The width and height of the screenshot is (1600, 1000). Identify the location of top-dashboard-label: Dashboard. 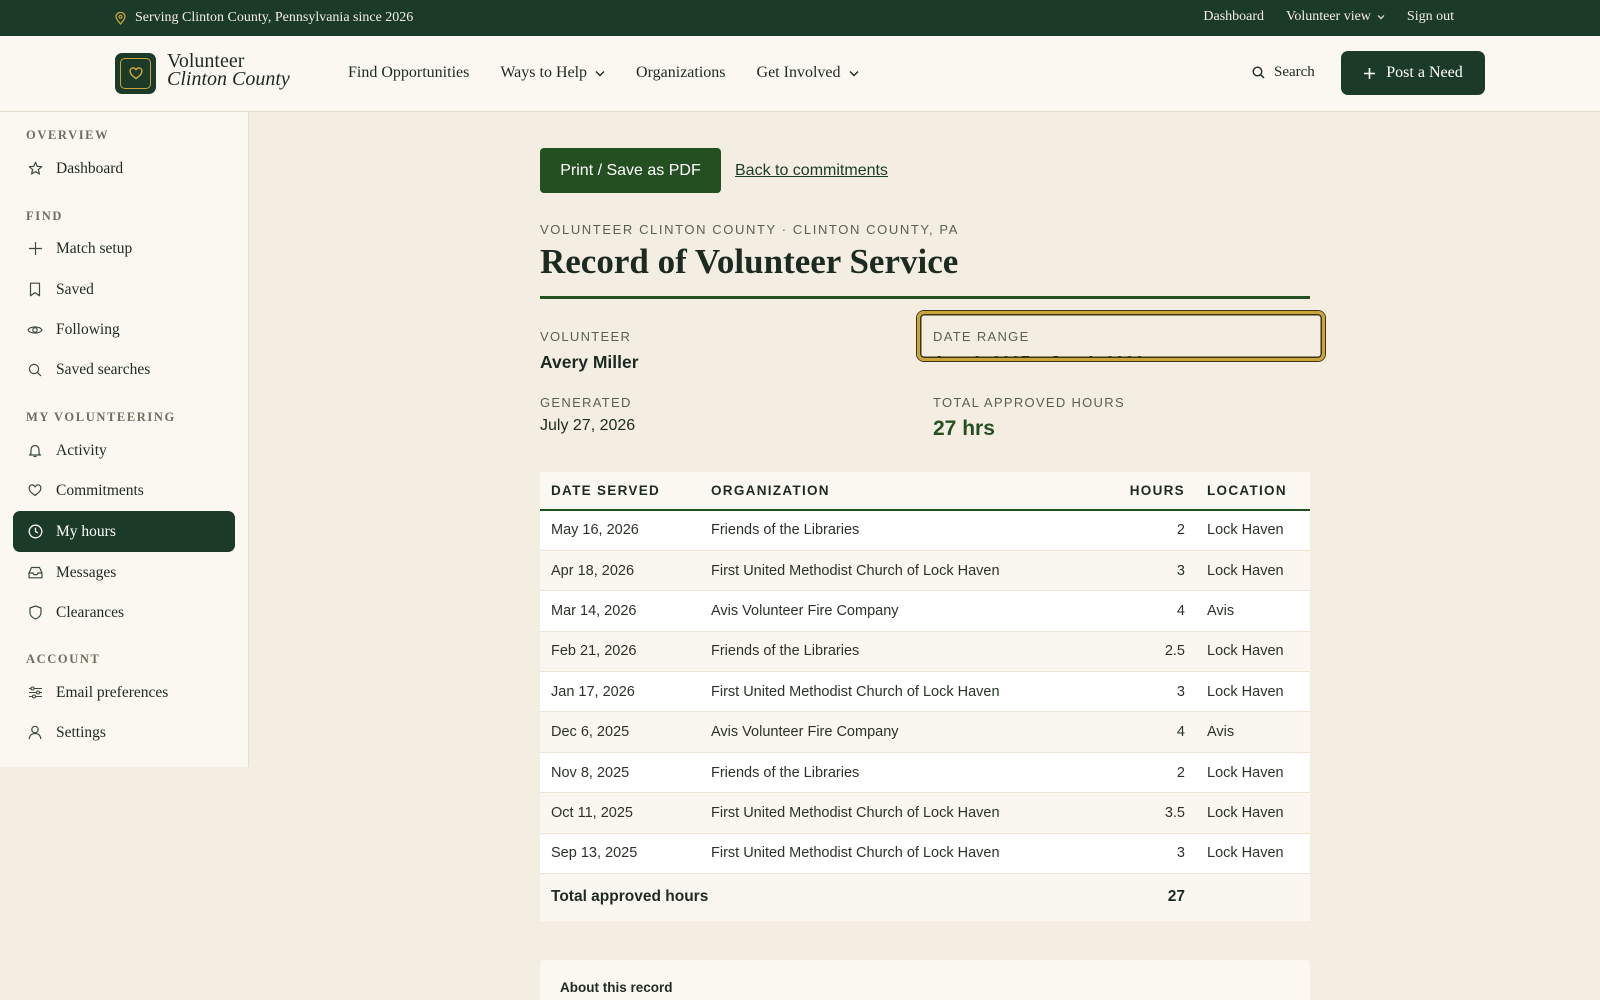
(1234, 16).